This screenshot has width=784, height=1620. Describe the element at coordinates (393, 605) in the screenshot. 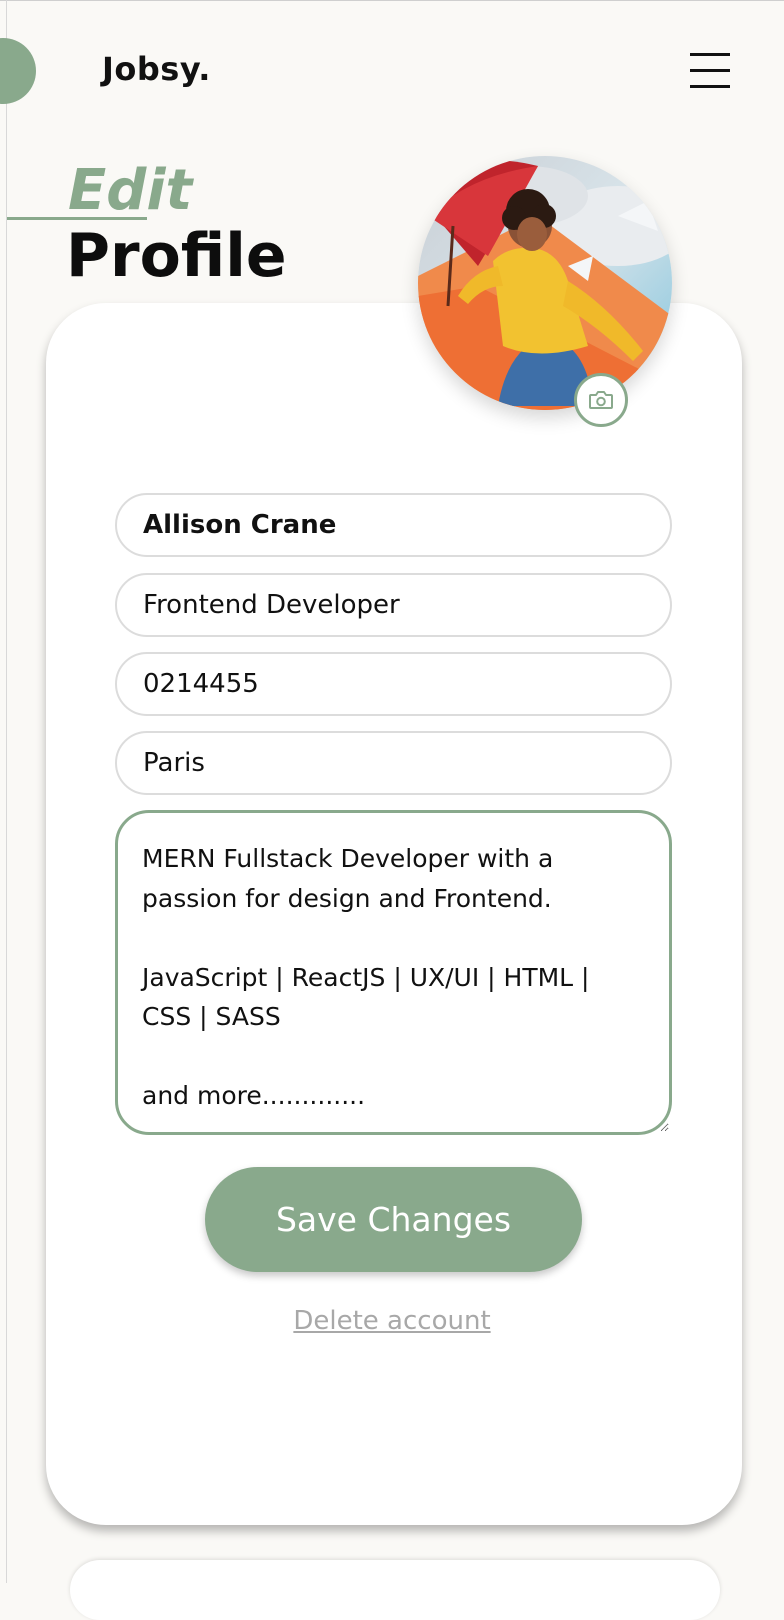

I see `role-field` at that location.